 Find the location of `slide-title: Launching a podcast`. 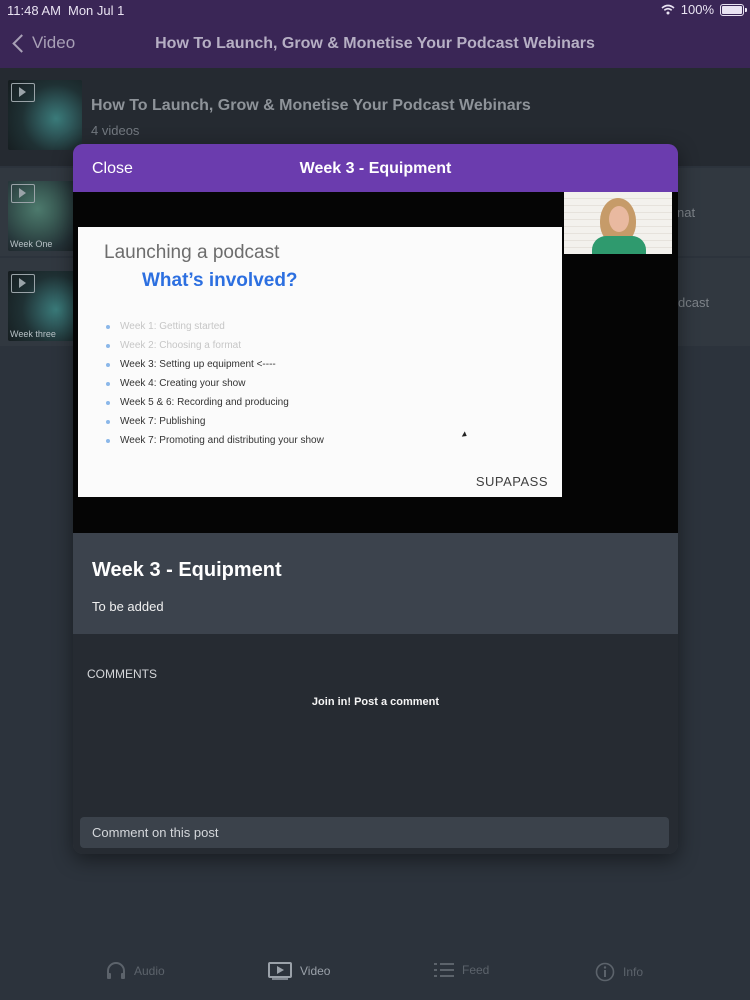

slide-title: Launching a podcast is located at coordinates (192, 252).